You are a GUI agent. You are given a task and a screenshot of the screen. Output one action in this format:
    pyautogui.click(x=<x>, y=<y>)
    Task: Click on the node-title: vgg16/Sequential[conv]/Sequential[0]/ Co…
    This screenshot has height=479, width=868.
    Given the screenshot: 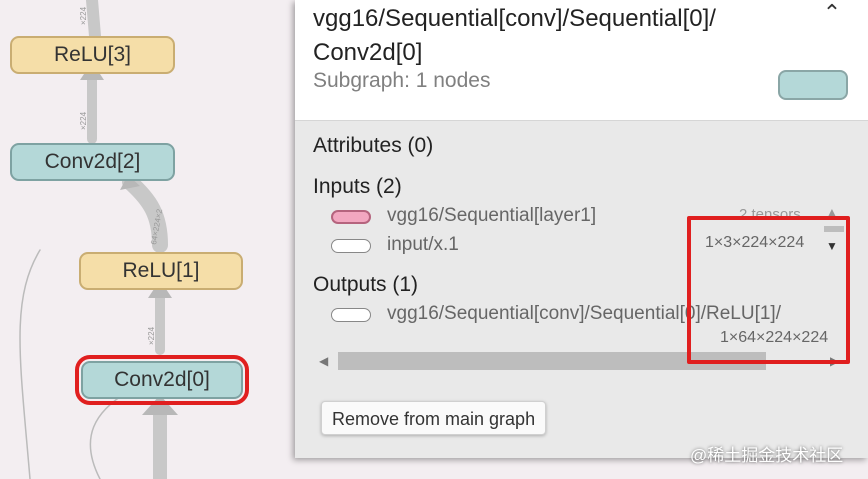 What is the action you would take?
    pyautogui.click(x=514, y=35)
    